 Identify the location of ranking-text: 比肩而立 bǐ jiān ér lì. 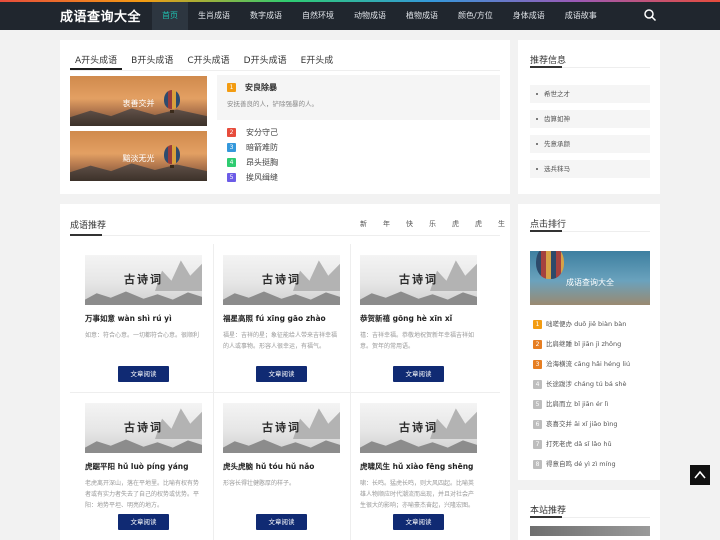
(577, 404).